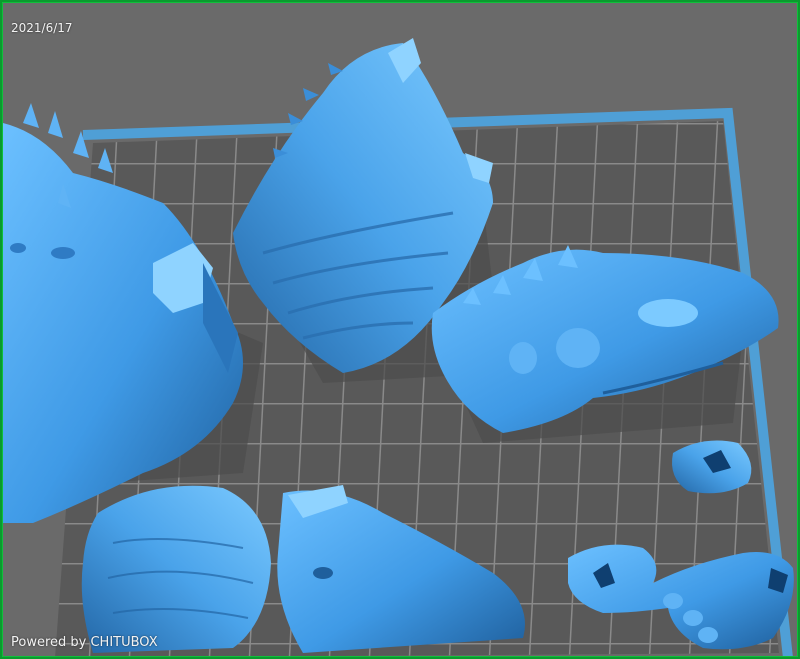  I want to click on dragon-paw-small, so click(712, 467).